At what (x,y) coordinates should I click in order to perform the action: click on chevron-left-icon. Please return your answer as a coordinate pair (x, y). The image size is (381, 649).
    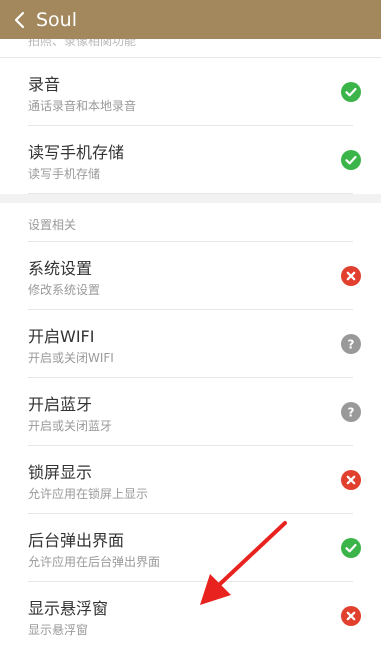
    Looking at the image, I should click on (19, 19).